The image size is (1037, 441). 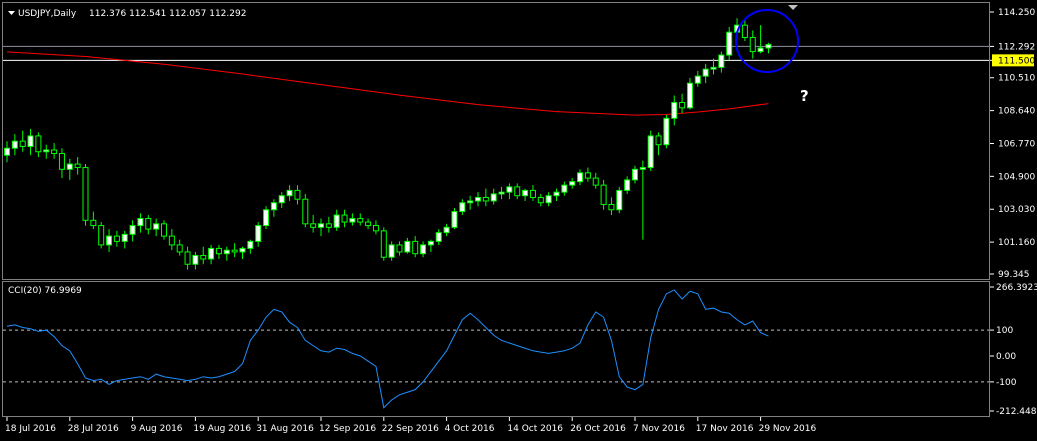 I want to click on price-axis-label: 101.160, so click(x=1016, y=243).